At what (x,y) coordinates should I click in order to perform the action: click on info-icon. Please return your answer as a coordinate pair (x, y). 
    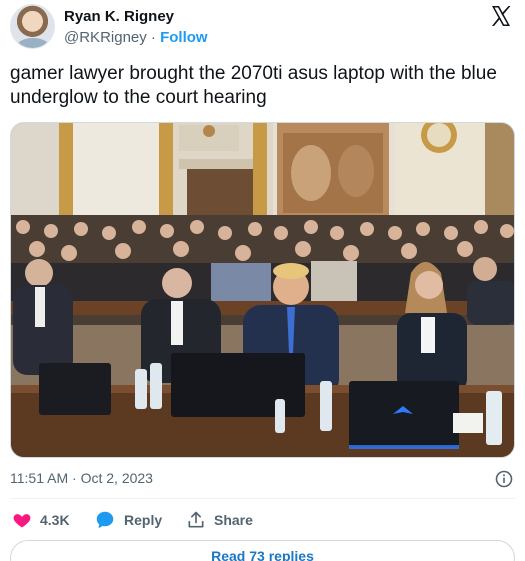
    Looking at the image, I should click on (504, 479).